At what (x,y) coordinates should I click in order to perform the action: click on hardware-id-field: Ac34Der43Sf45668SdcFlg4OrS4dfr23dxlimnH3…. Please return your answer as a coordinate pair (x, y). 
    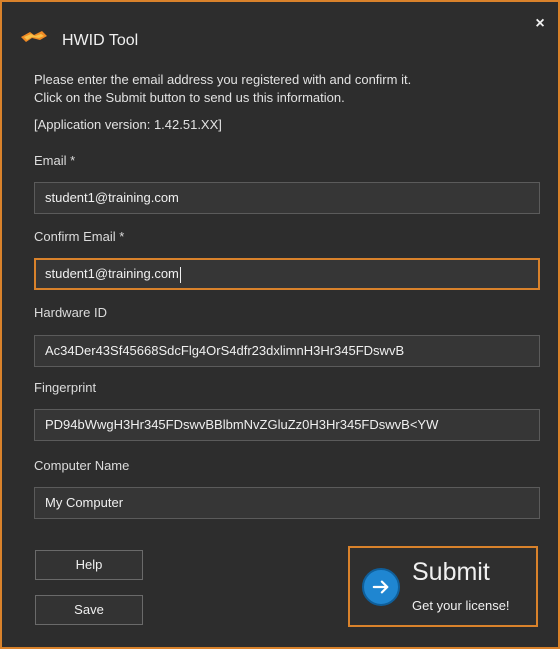
    Looking at the image, I should click on (287, 351).